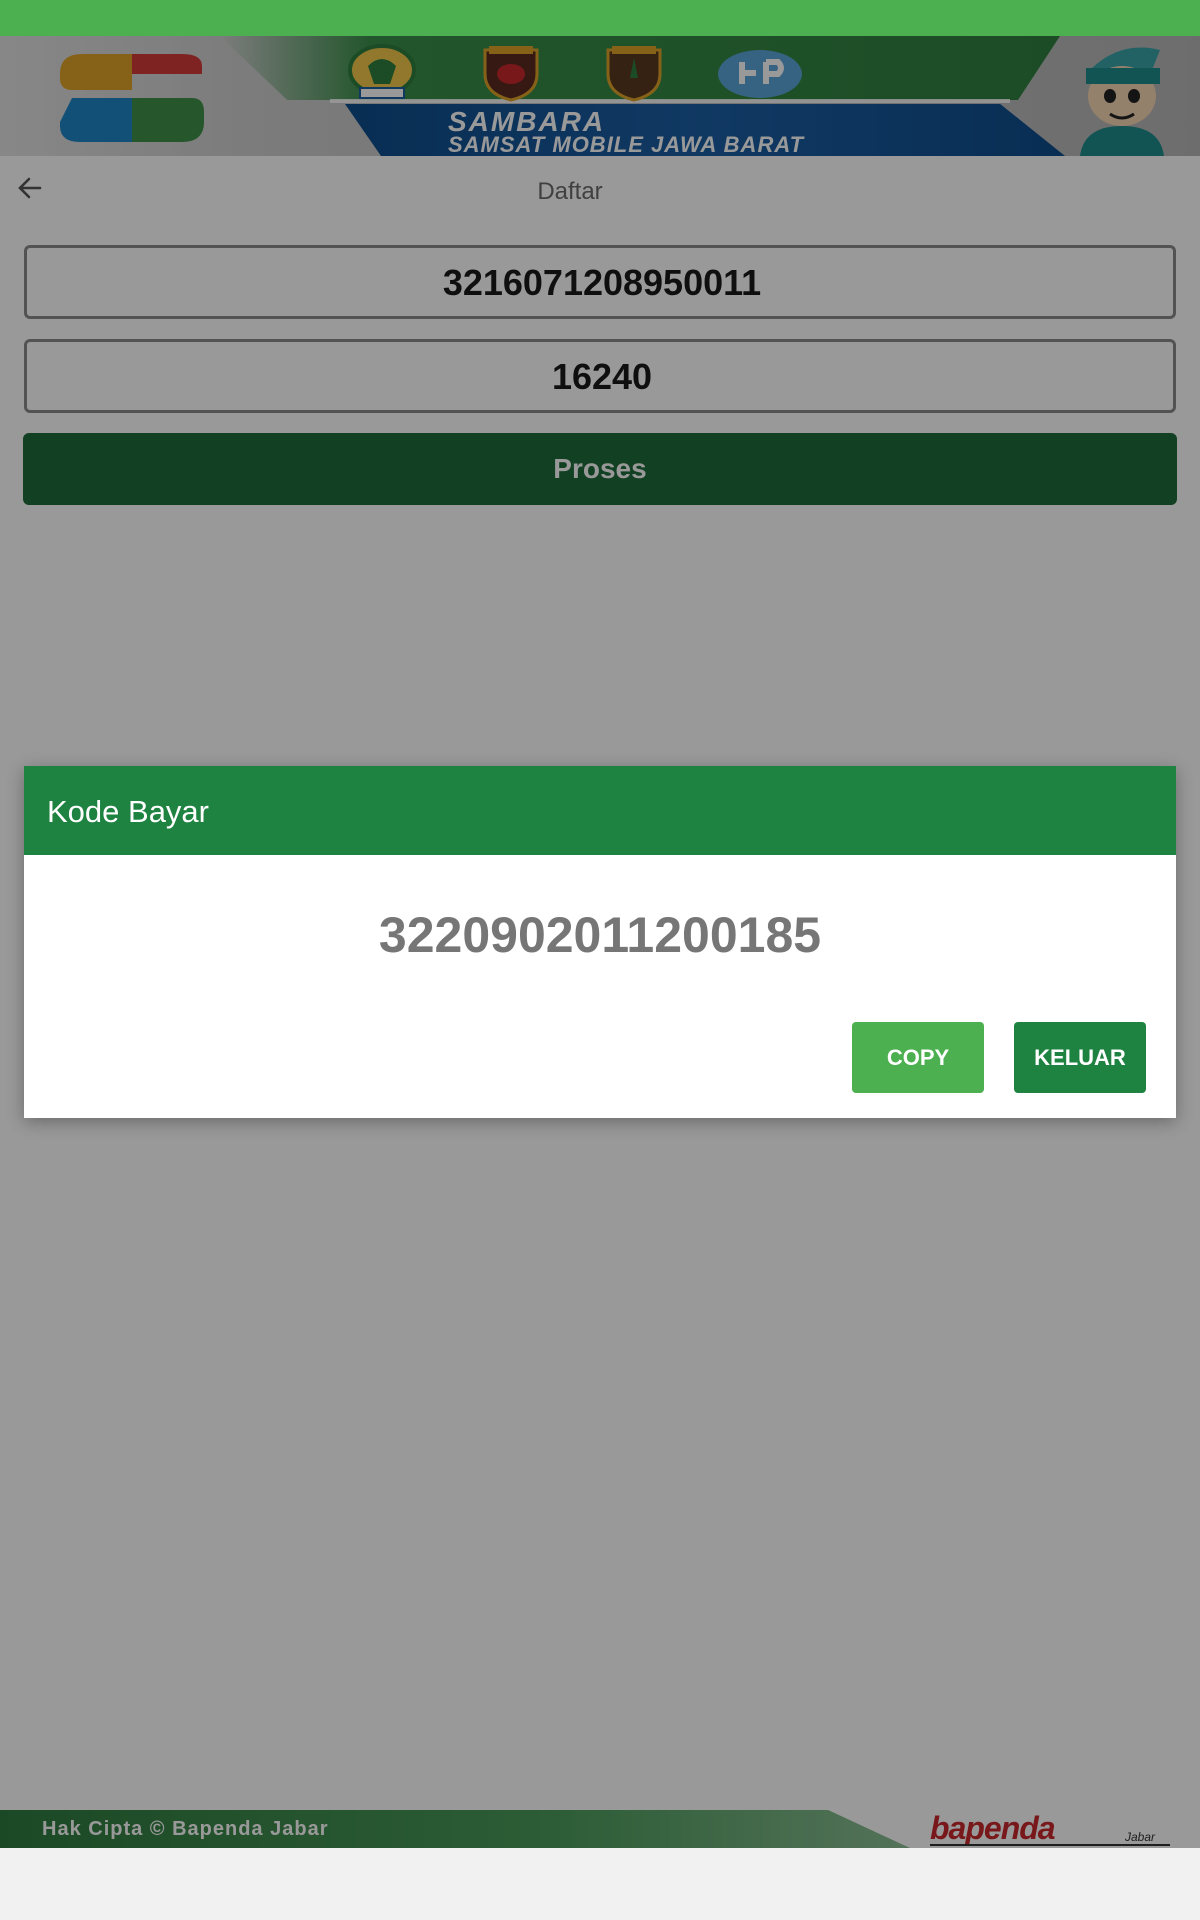  What do you see at coordinates (128, 811) in the screenshot?
I see `dialog-title: Kode Bayar` at bounding box center [128, 811].